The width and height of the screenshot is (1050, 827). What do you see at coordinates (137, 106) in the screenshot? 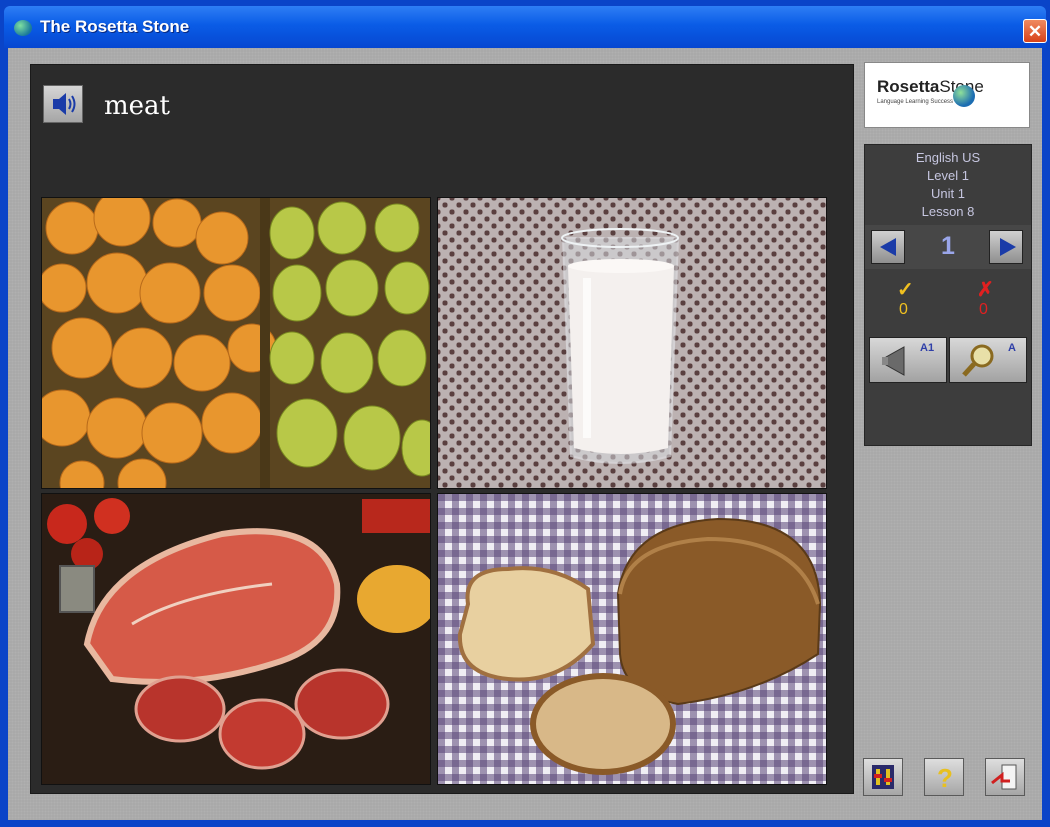
I see `prompt-word: meat` at bounding box center [137, 106].